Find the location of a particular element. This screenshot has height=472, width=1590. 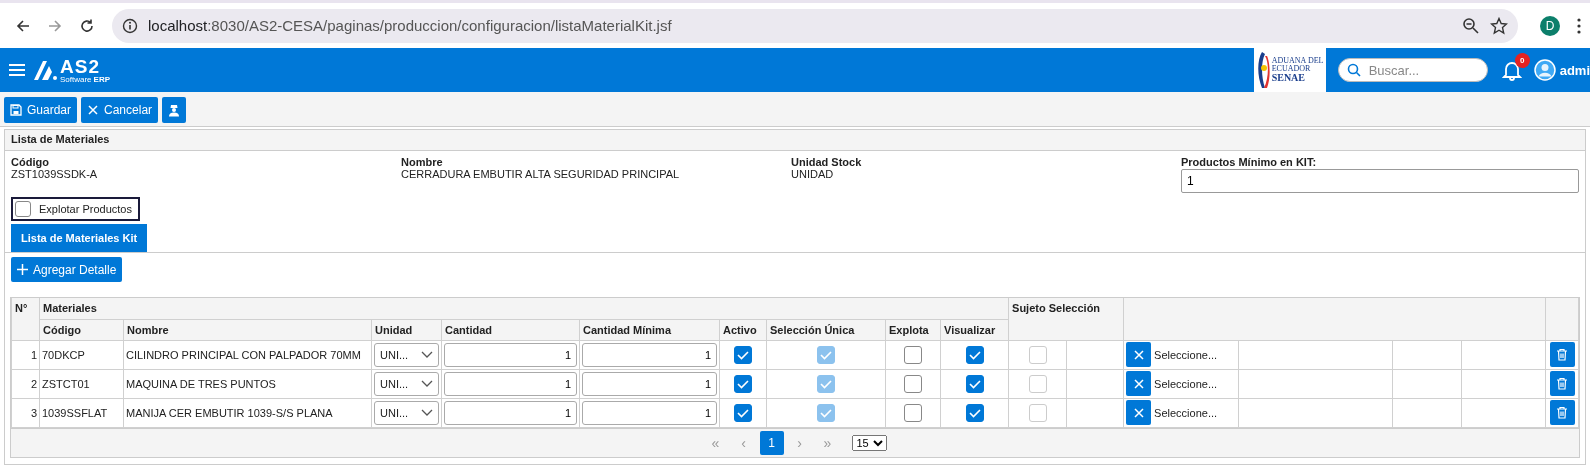

field-value: UNIDAD is located at coordinates (813, 174).